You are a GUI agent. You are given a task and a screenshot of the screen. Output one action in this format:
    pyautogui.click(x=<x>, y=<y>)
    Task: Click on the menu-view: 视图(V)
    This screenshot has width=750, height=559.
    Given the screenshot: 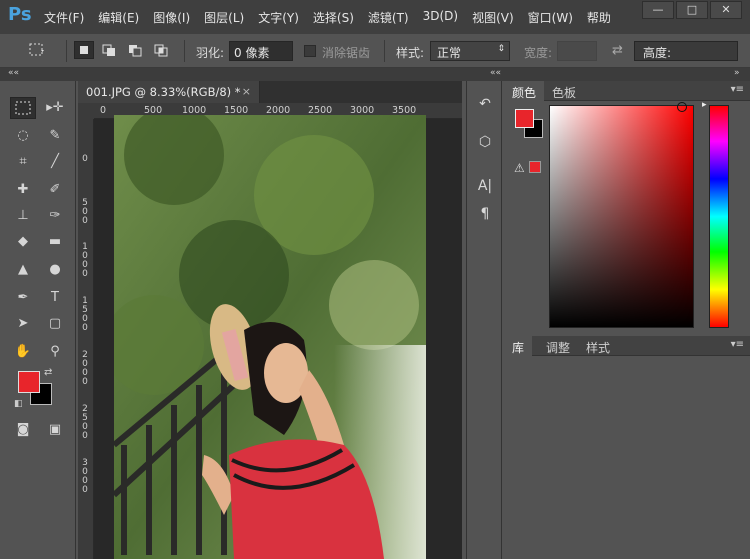 What is the action you would take?
    pyautogui.click(x=493, y=17)
    